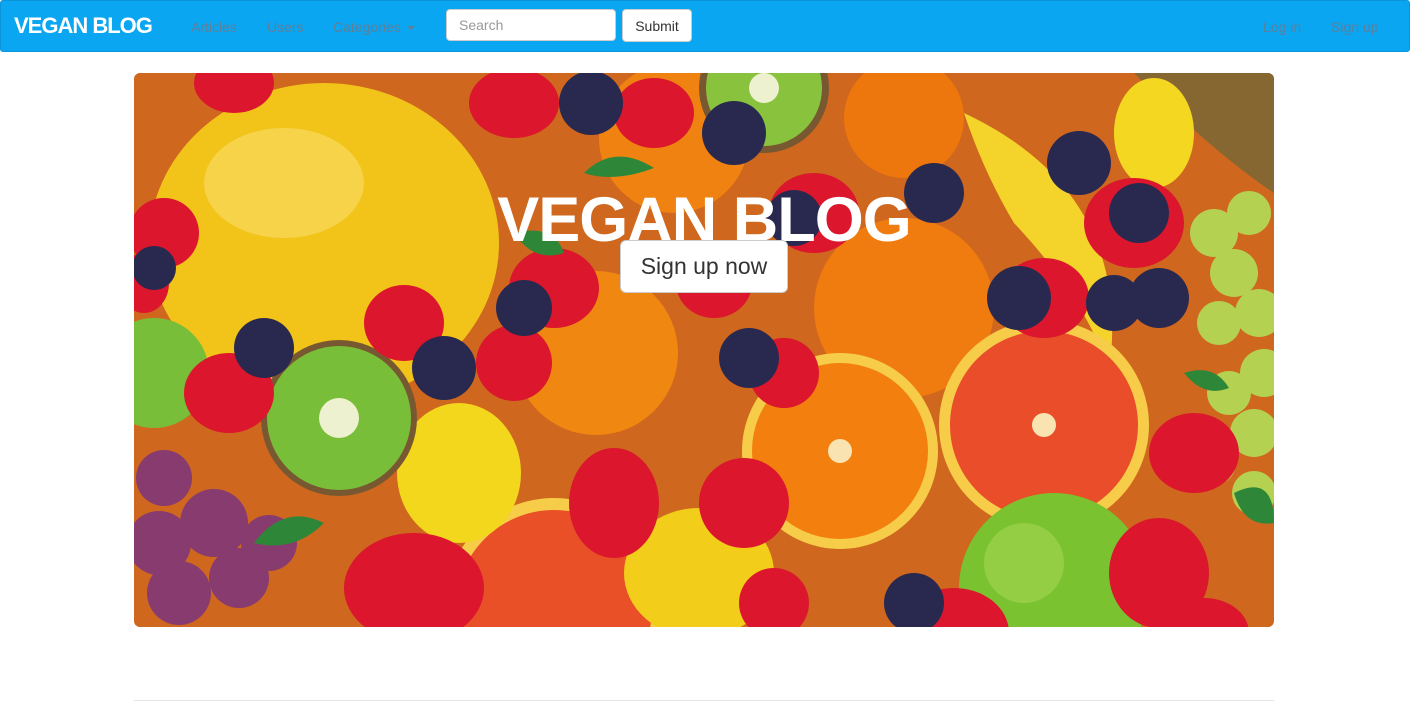  What do you see at coordinates (657, 25) in the screenshot?
I see `search-submit-button: Submit` at bounding box center [657, 25].